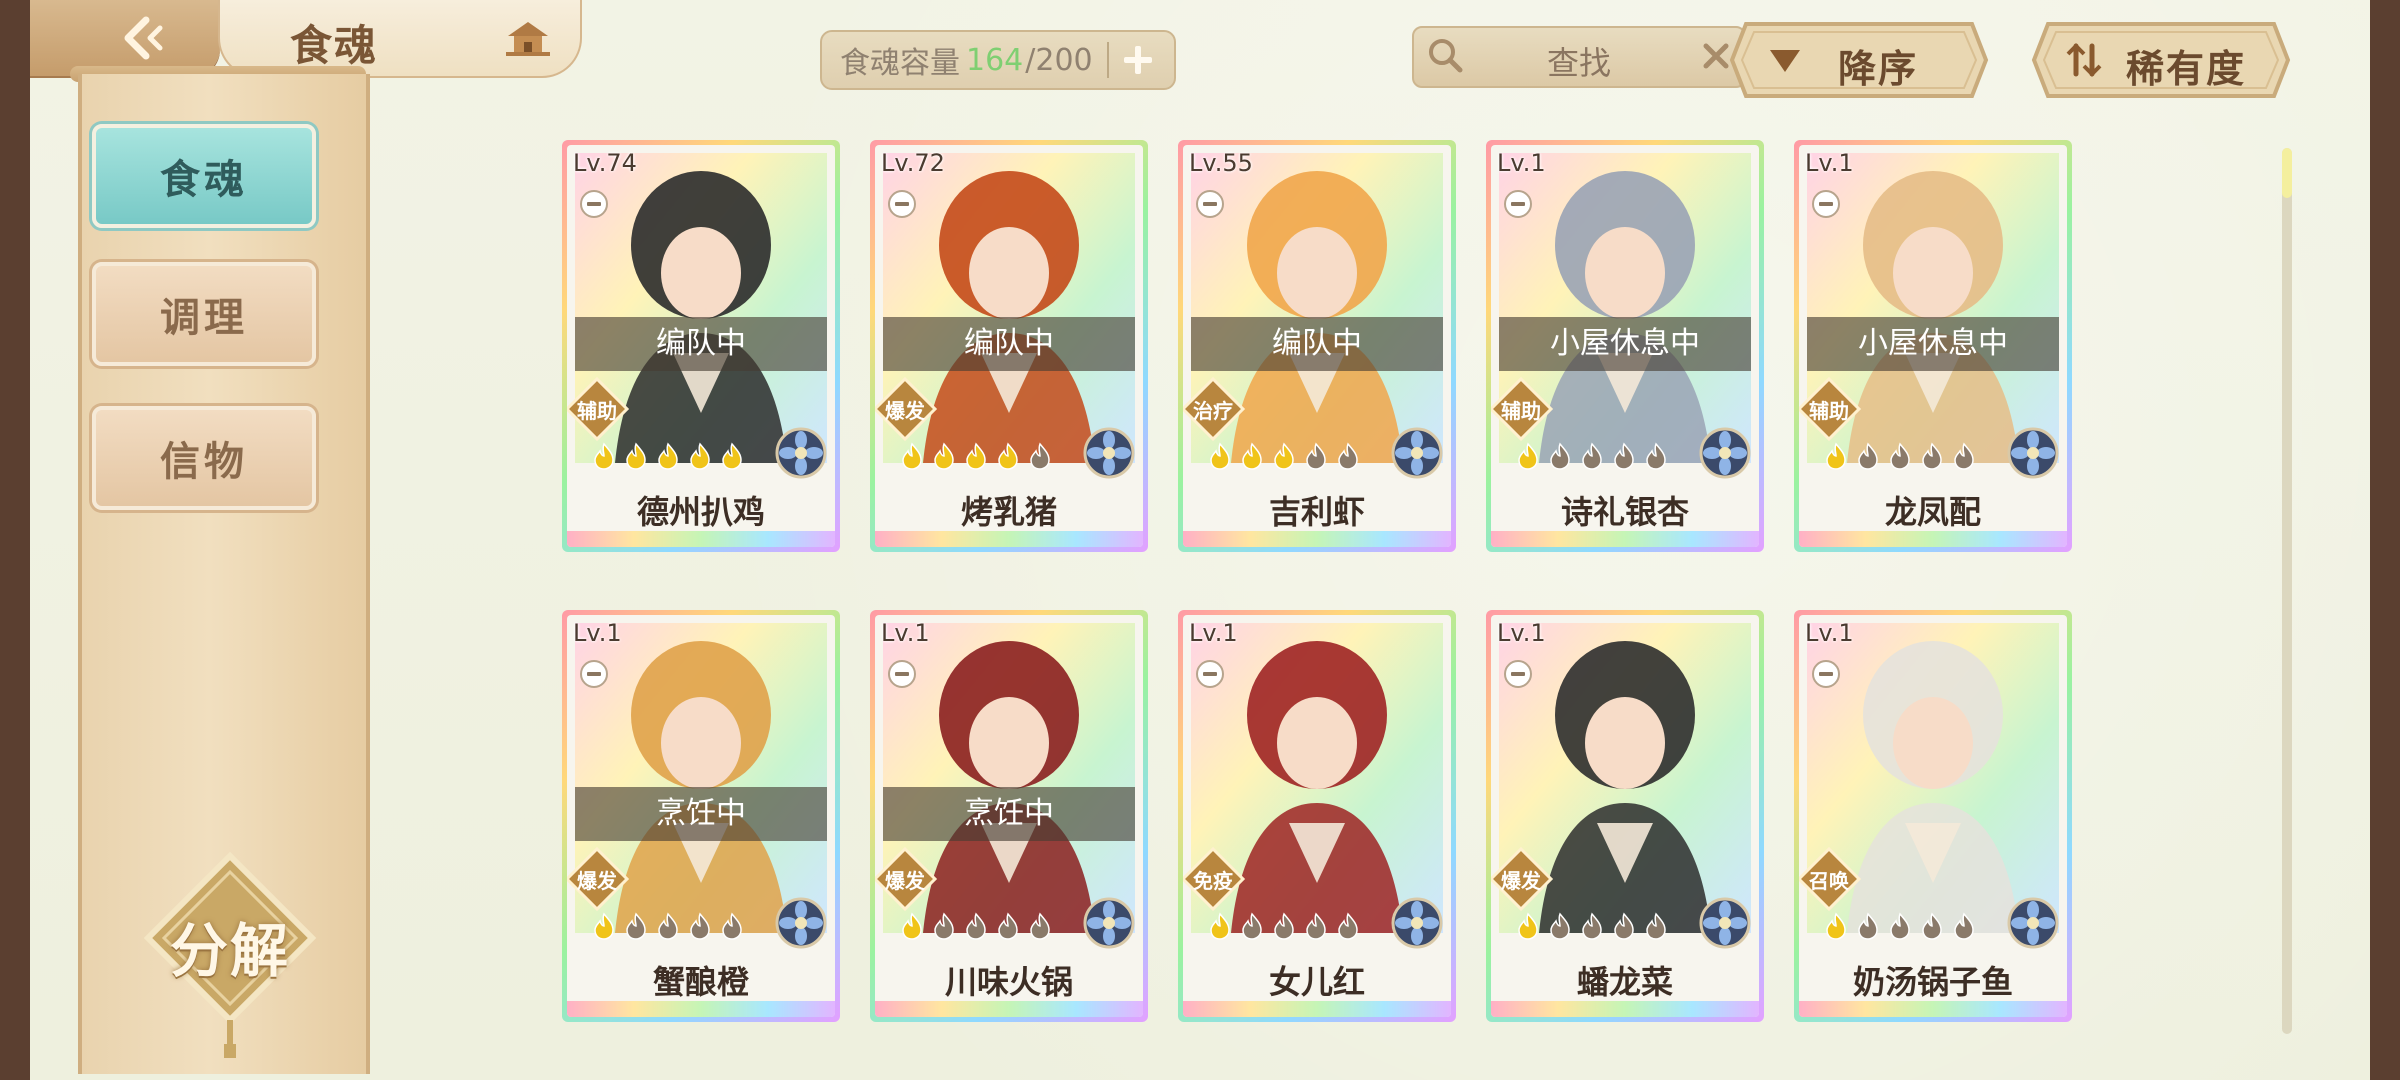 The image size is (2400, 1080). I want to click on card-status: 编队中, so click(1009, 344).